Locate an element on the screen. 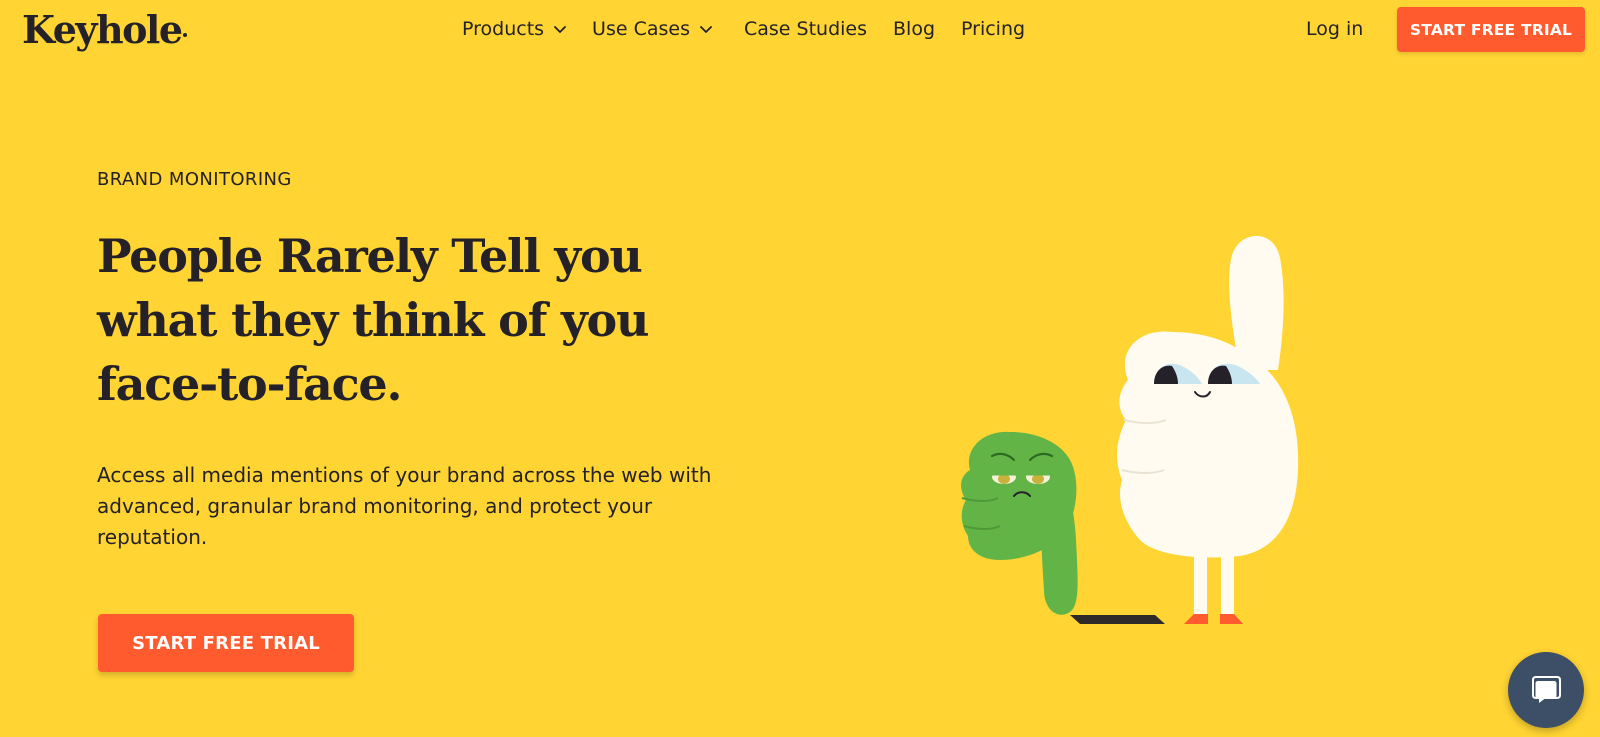 Image resolution: width=1600 pixels, height=737 pixels. nav-blog-label: Blog is located at coordinates (914, 29).